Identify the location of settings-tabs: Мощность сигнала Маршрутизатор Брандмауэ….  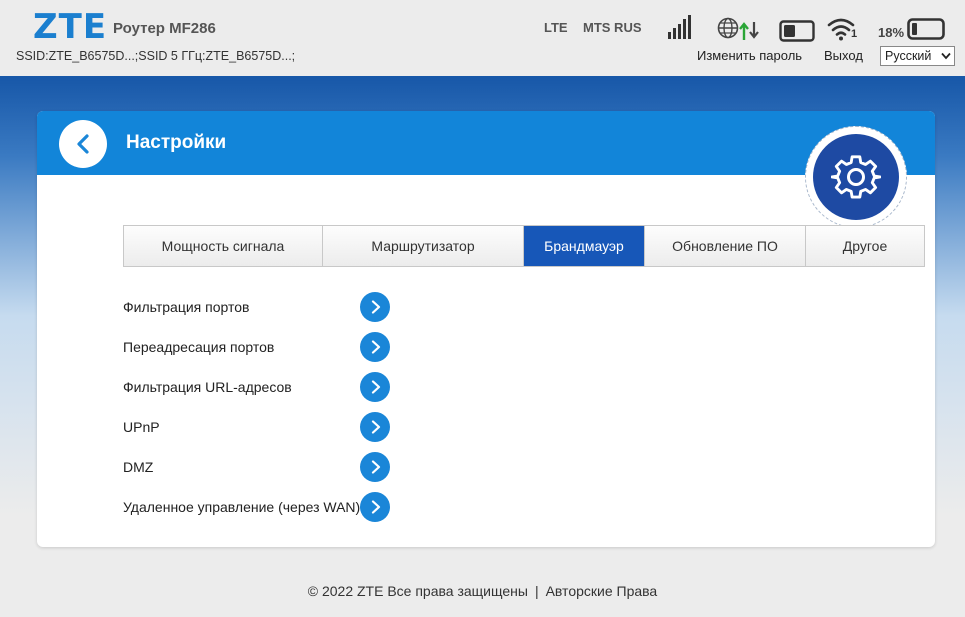
(524, 246).